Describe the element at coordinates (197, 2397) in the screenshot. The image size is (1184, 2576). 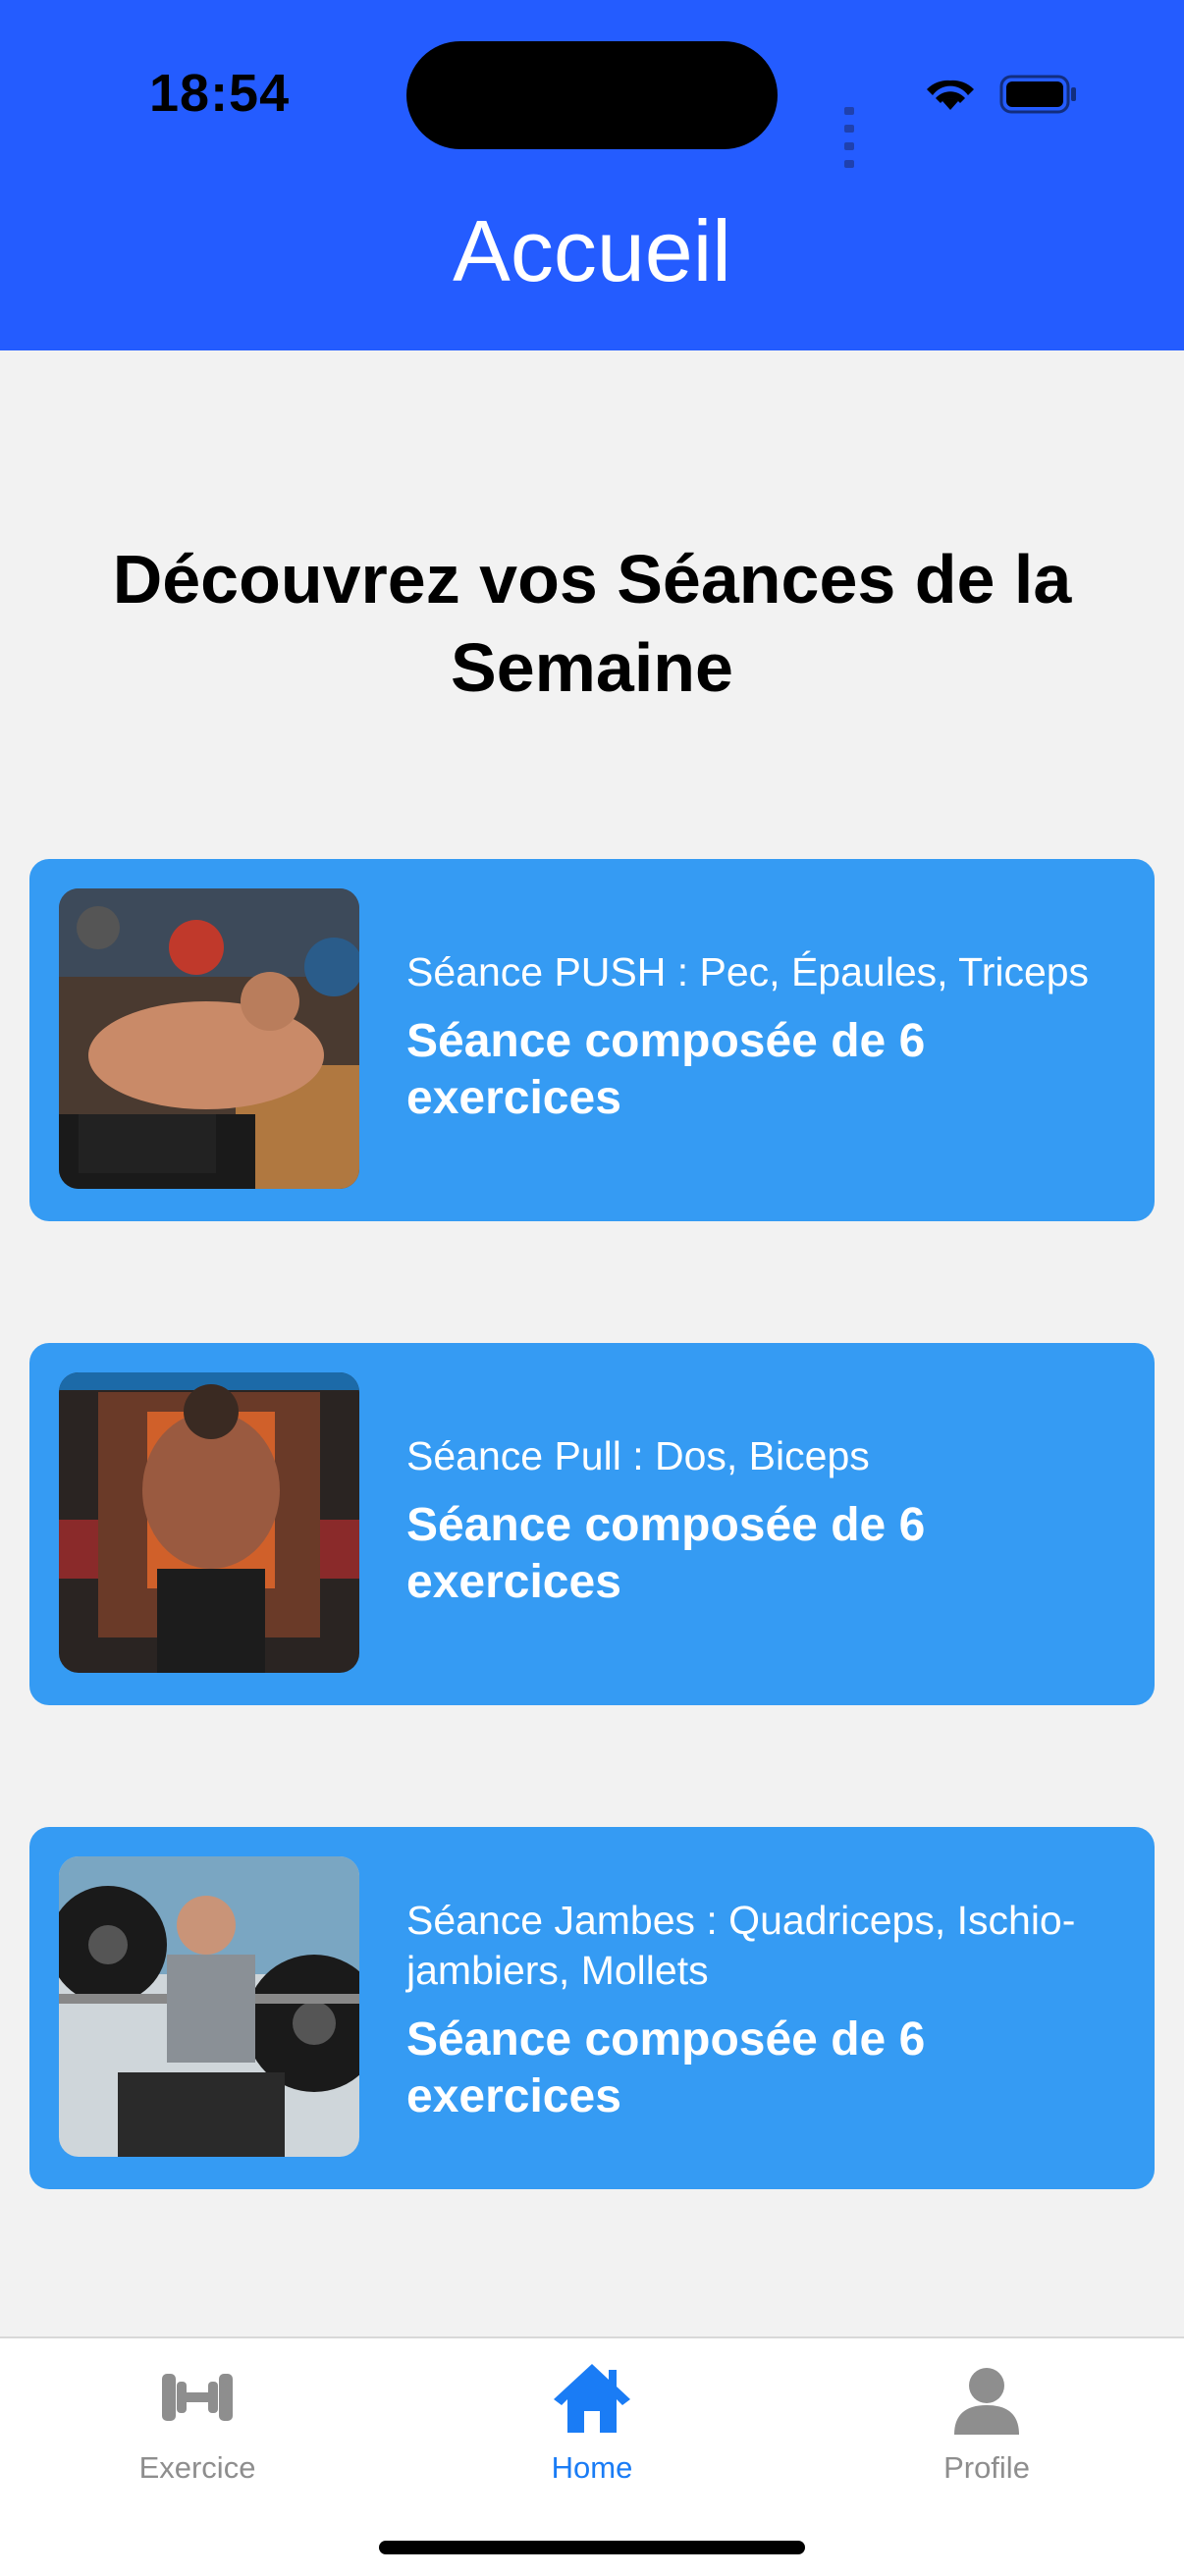
I see `dumbbell-icon` at that location.